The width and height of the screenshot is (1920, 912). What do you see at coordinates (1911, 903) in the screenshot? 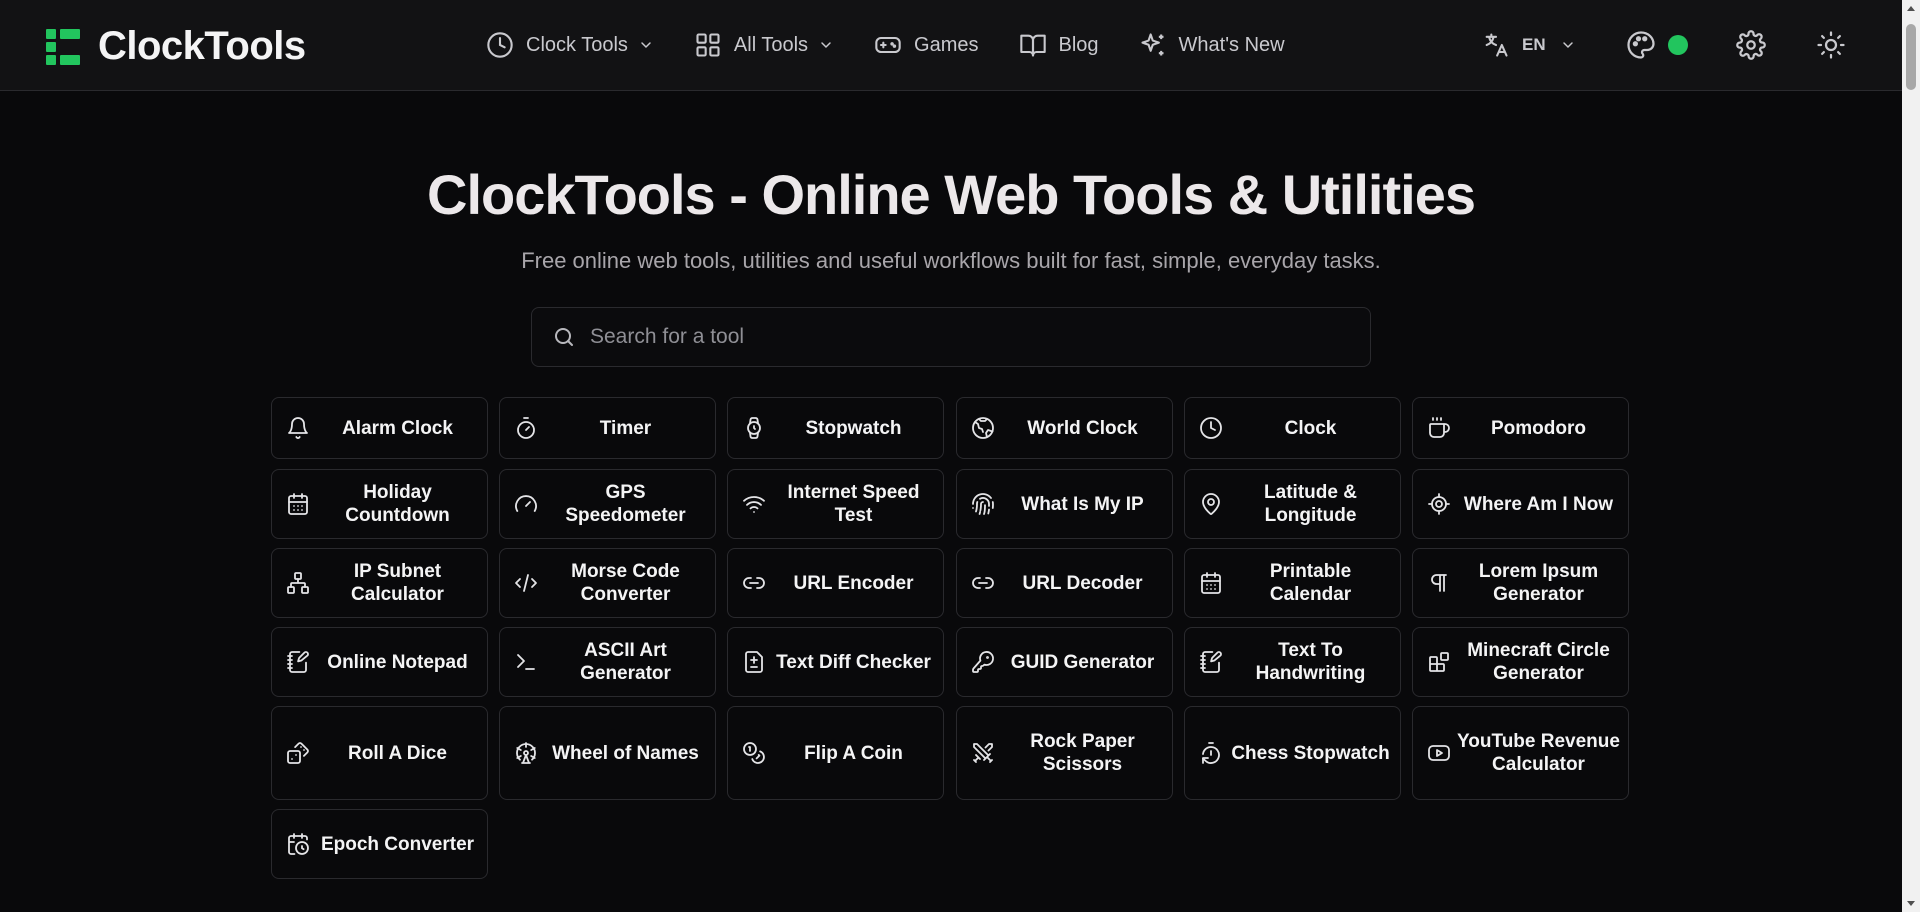
I see `scroll-down-arrow` at bounding box center [1911, 903].